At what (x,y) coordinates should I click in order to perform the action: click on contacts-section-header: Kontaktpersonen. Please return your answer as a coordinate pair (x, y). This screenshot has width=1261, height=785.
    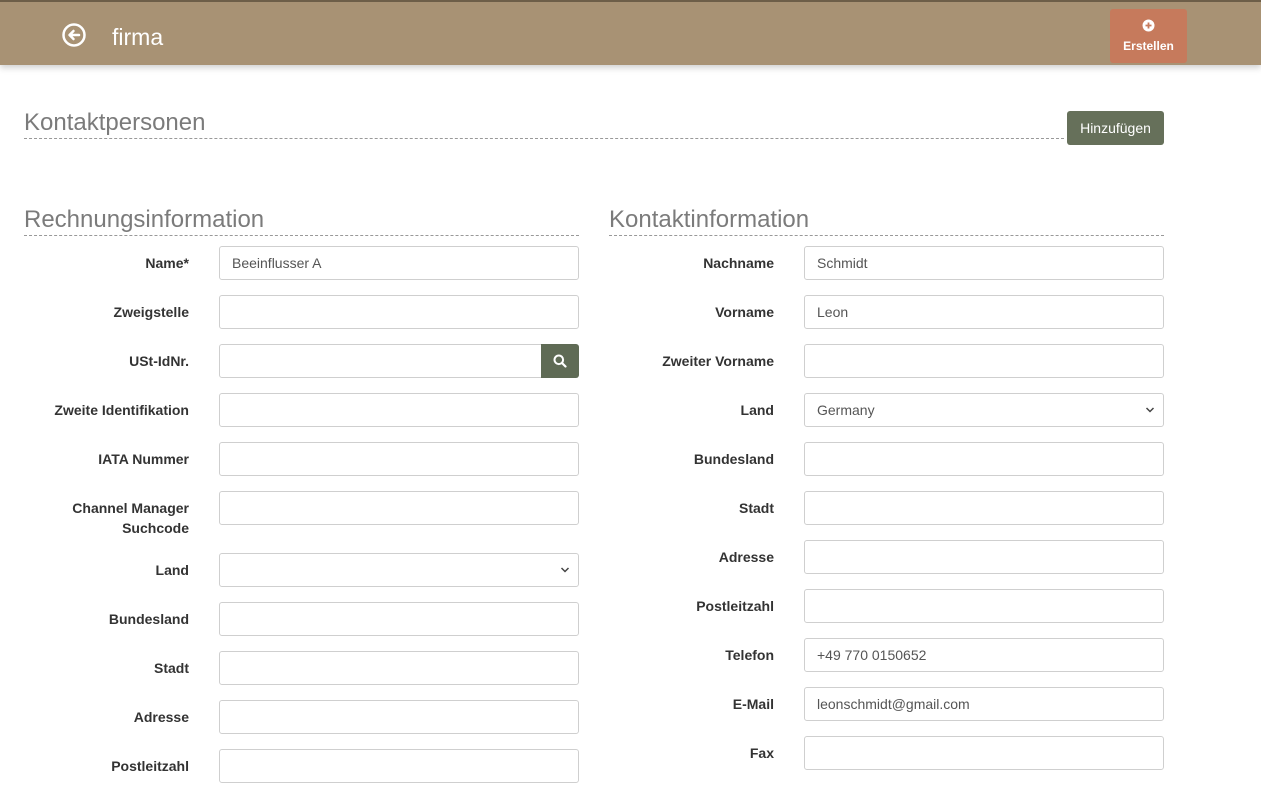
    Looking at the image, I should click on (544, 124).